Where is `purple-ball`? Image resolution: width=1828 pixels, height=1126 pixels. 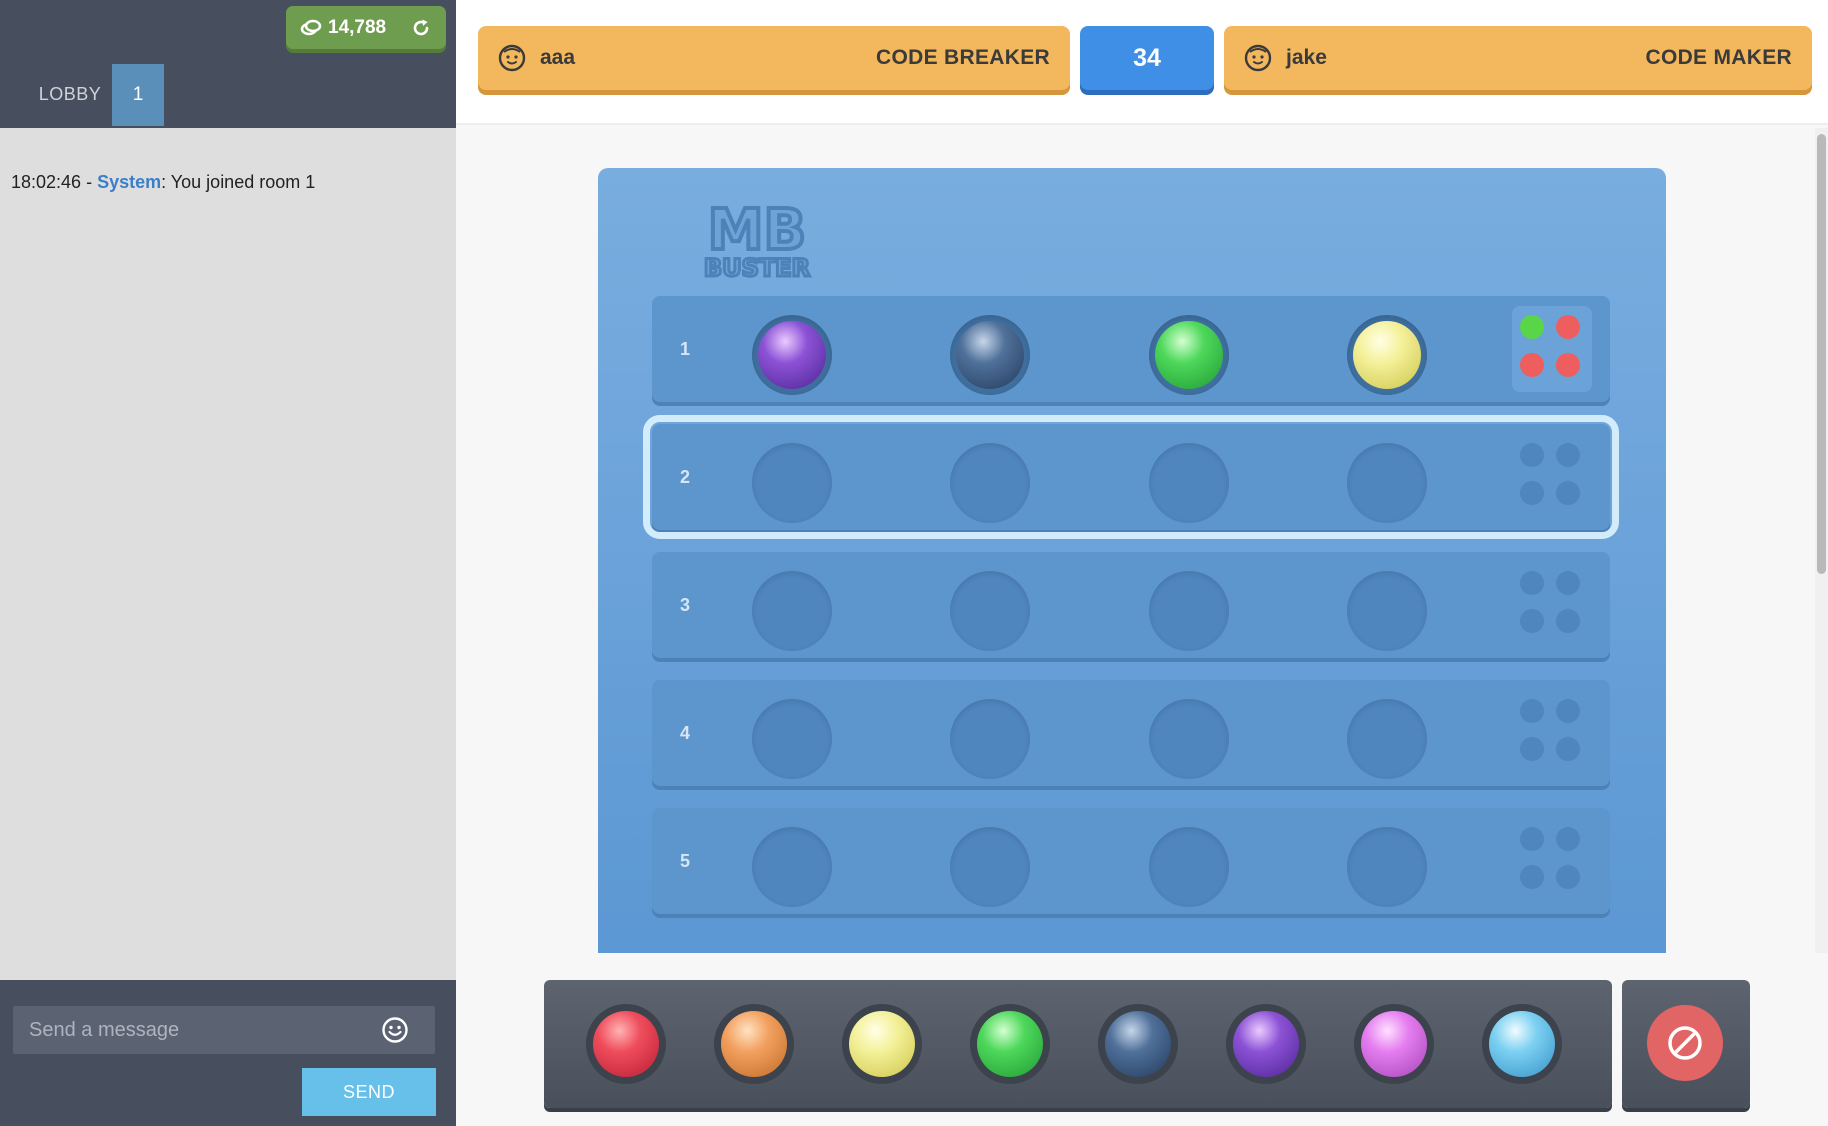
purple-ball is located at coordinates (792, 355).